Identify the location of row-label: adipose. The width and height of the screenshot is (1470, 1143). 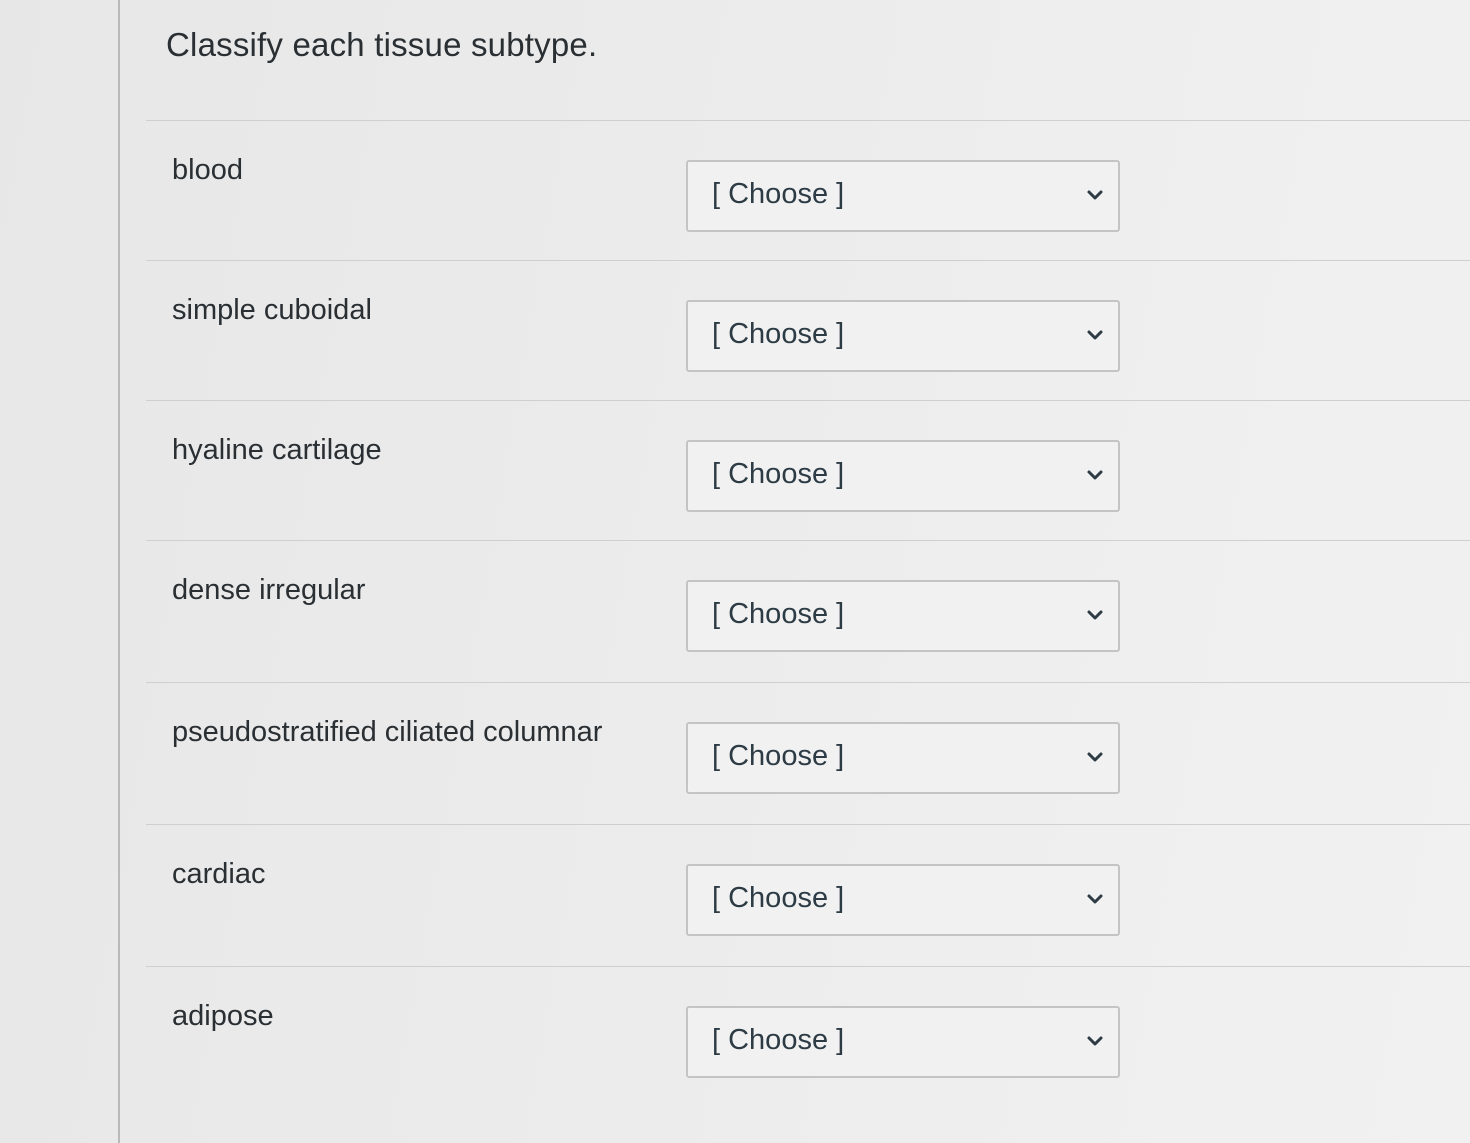
(223, 1016).